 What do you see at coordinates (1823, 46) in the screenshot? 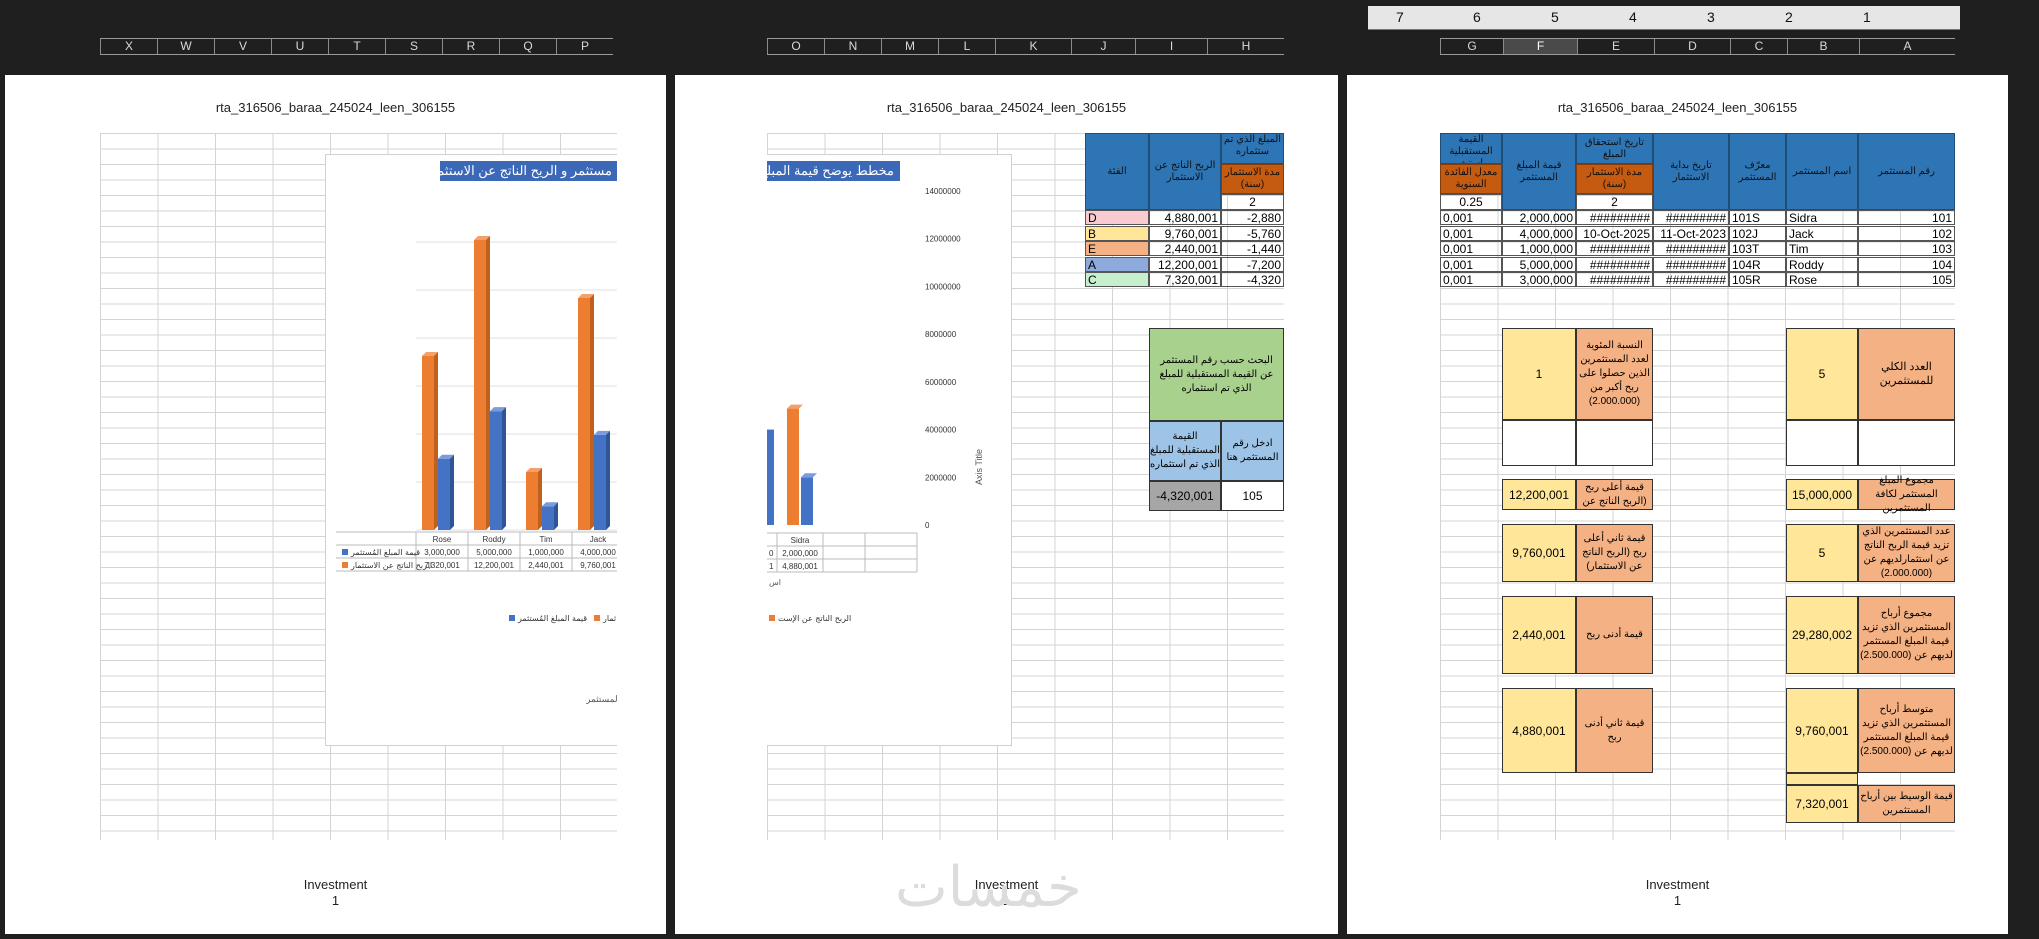
I see `column-header: B` at bounding box center [1823, 46].